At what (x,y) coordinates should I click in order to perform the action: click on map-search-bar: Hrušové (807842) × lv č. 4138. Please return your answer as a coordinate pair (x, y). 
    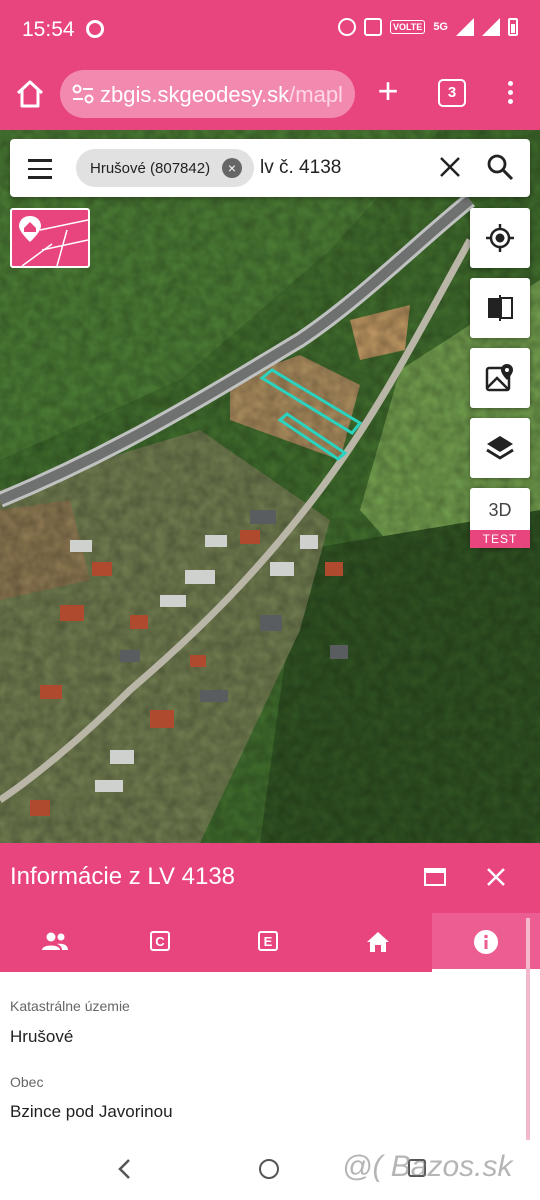
    Looking at the image, I should click on (270, 168).